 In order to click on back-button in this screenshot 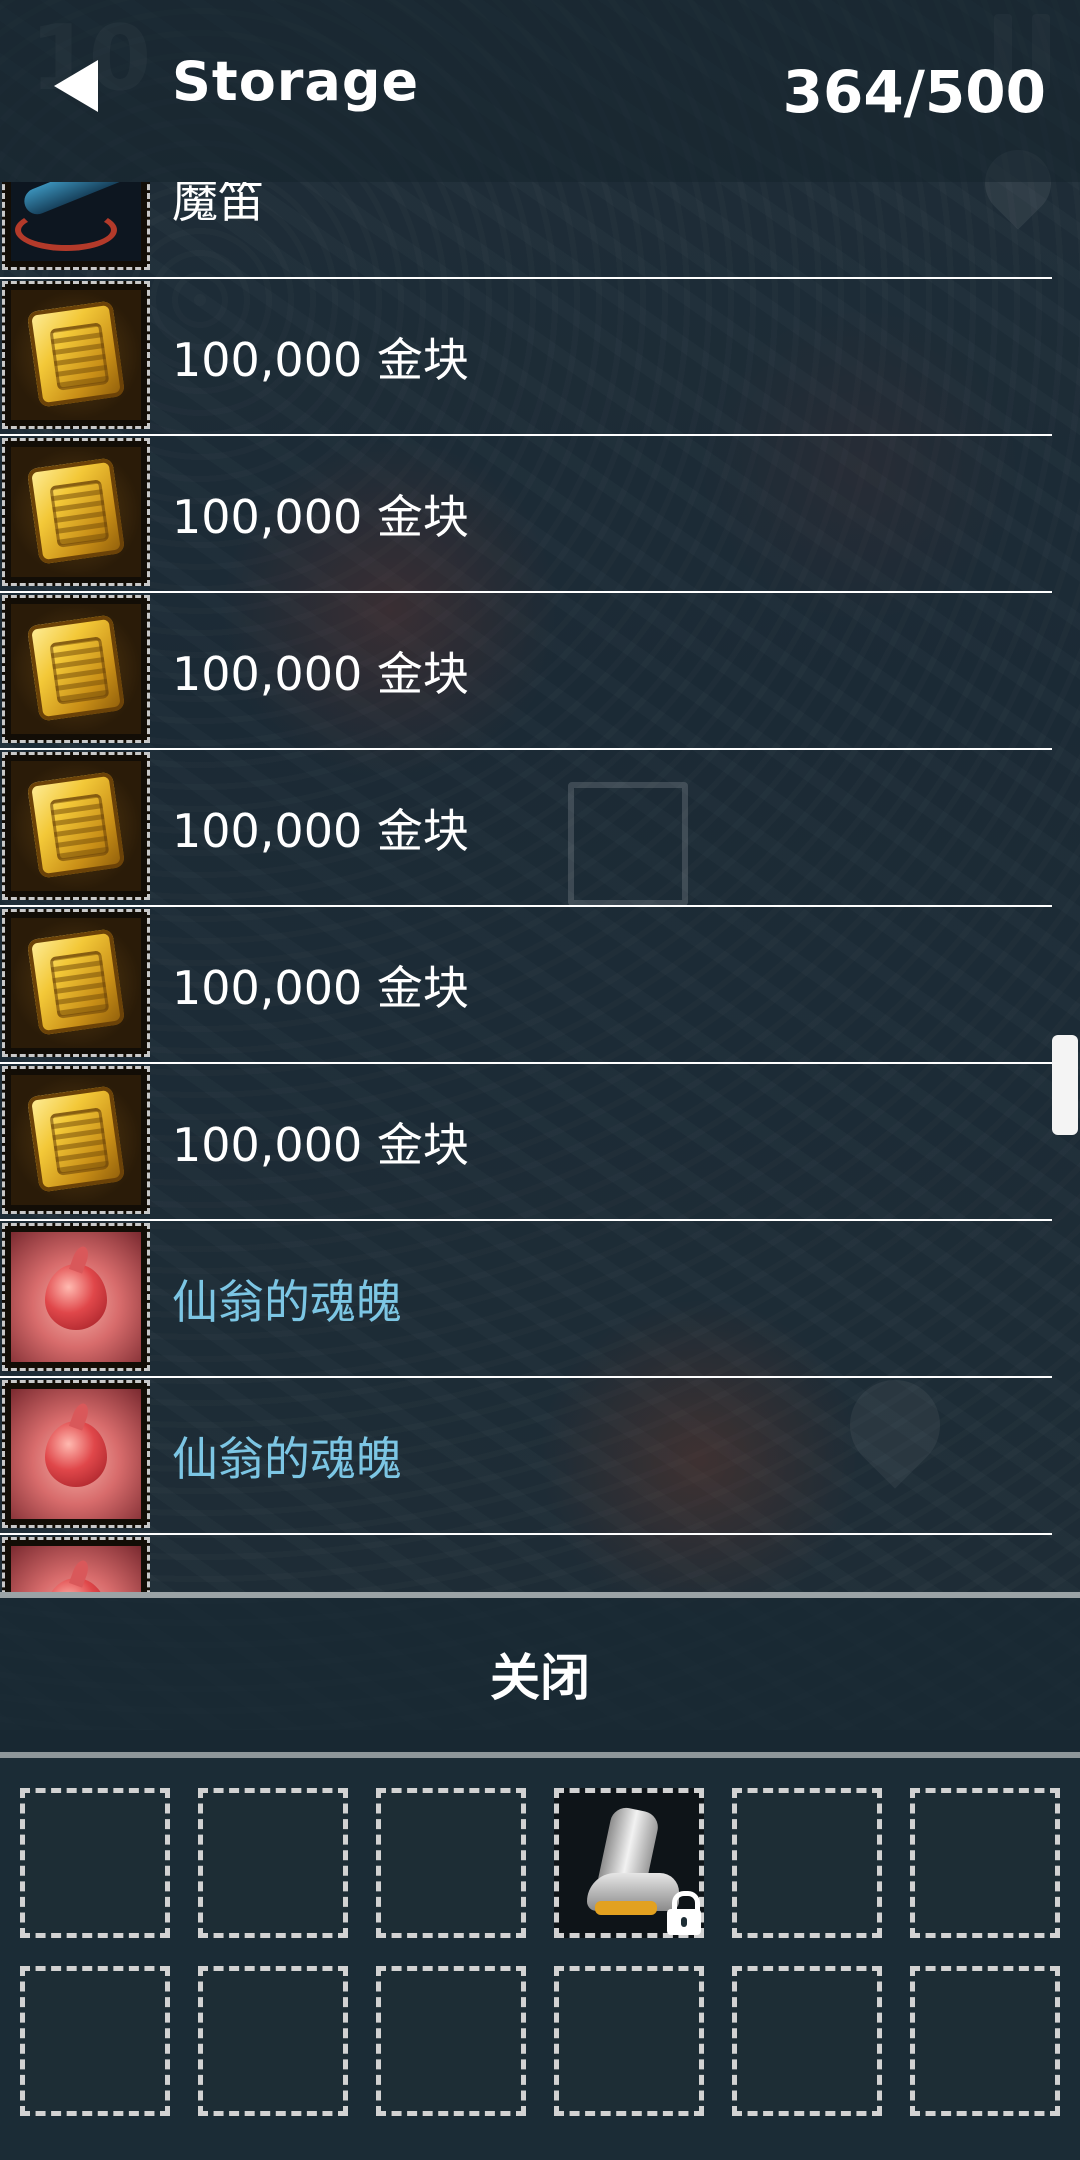, I will do `click(76, 86)`.